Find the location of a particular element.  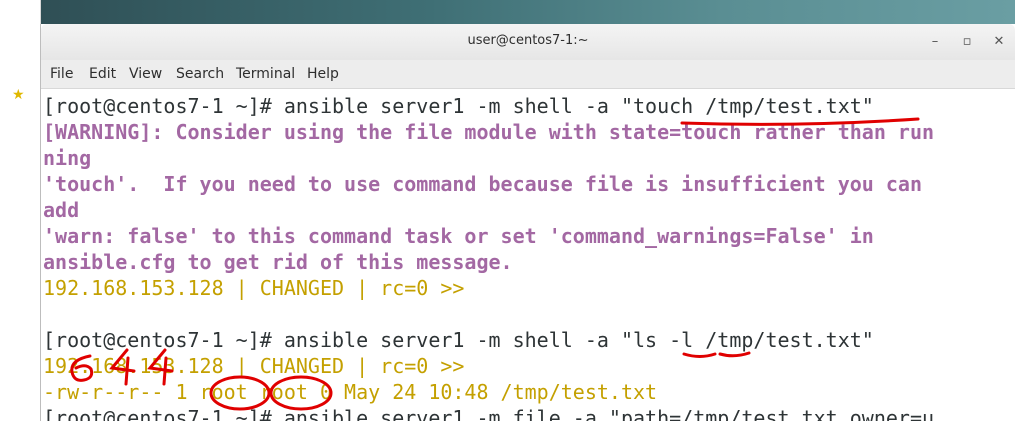

menu-search: Search is located at coordinates (200, 74).